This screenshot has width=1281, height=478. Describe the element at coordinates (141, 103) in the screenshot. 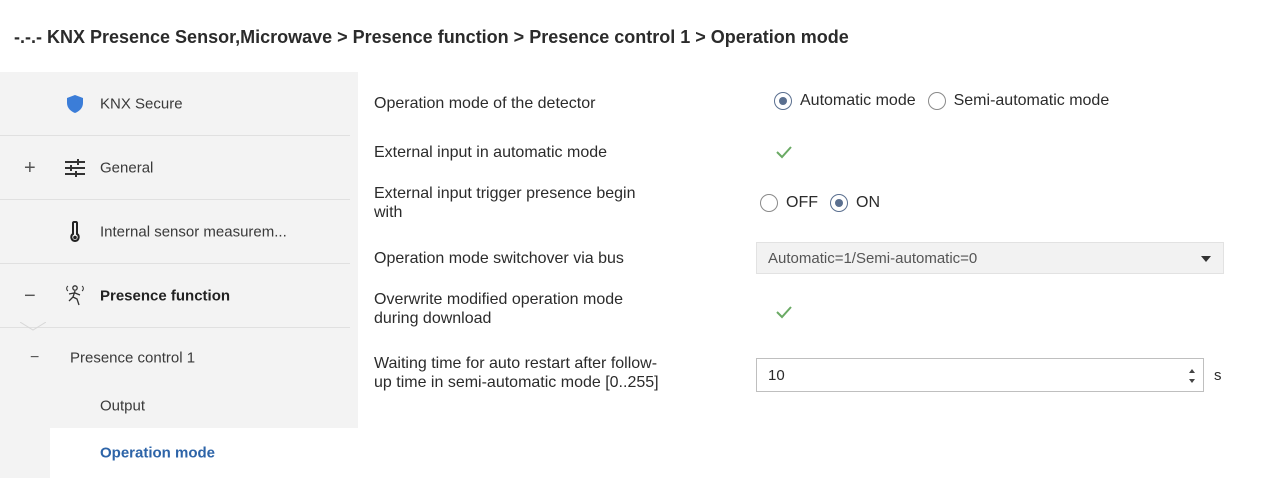

I see `sidebar-item-label: KNX Secure` at that location.